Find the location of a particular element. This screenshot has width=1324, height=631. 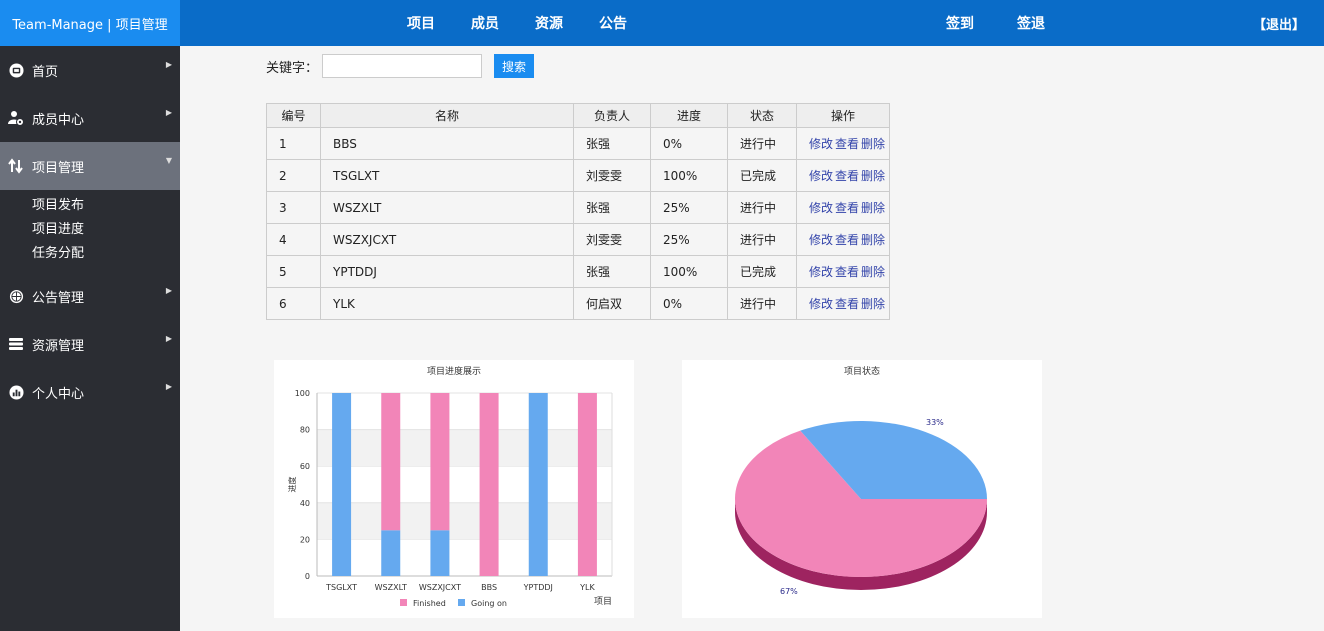

y-tick-label: 0 is located at coordinates (307, 576).